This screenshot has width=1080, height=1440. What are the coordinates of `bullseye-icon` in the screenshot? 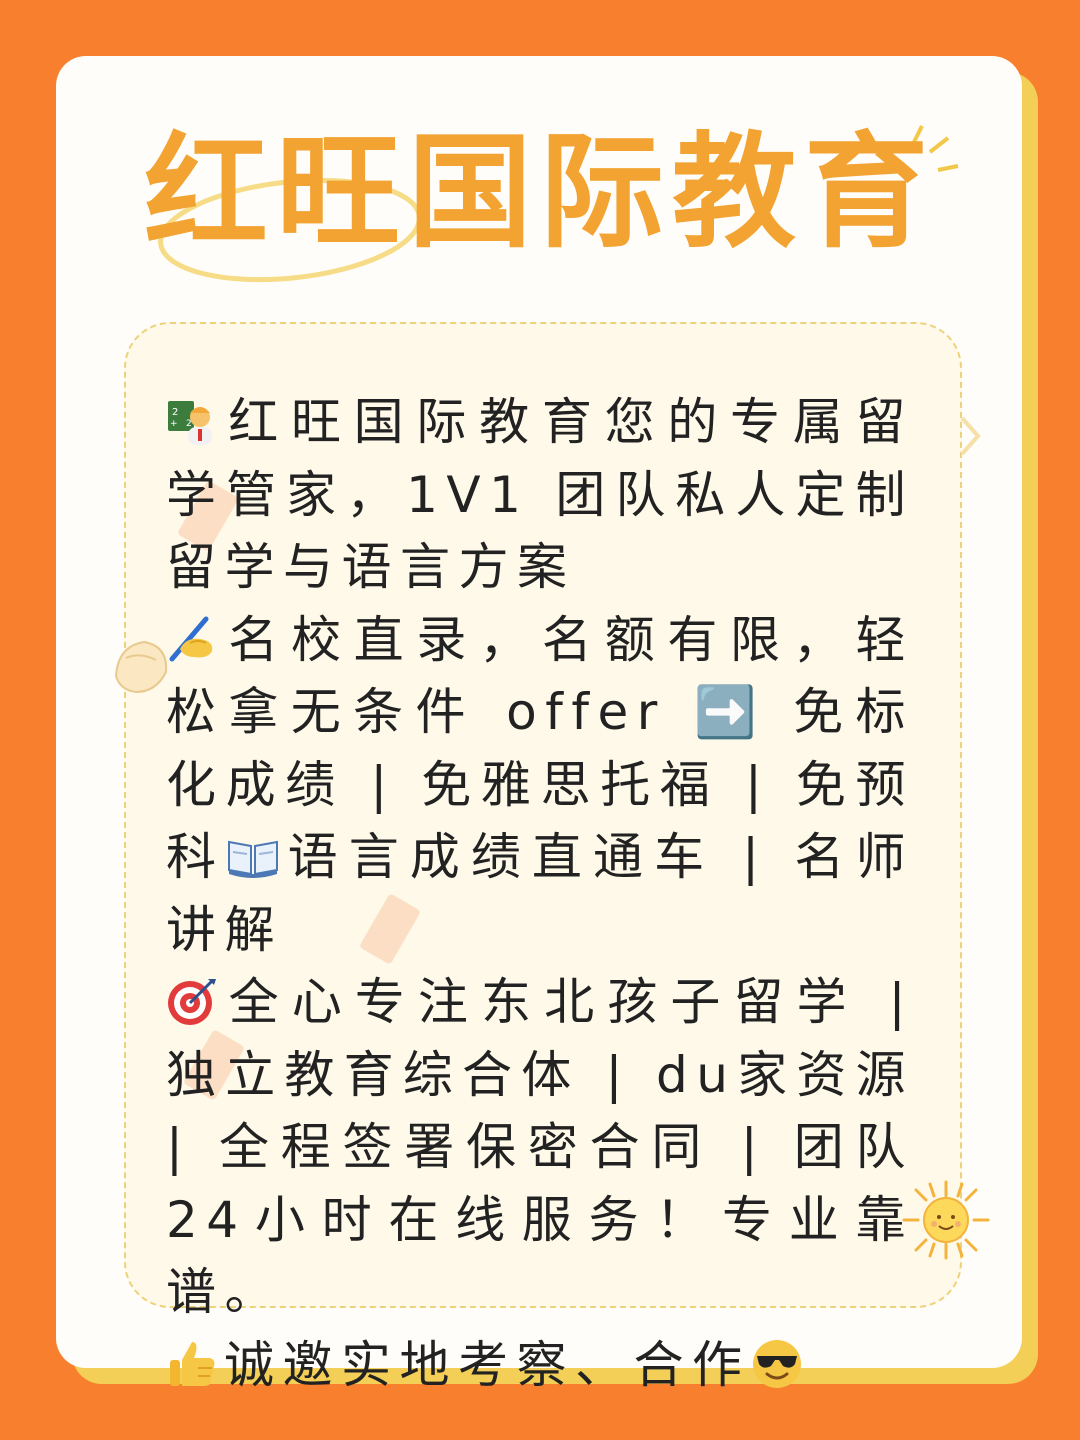 It's located at (192, 1001).